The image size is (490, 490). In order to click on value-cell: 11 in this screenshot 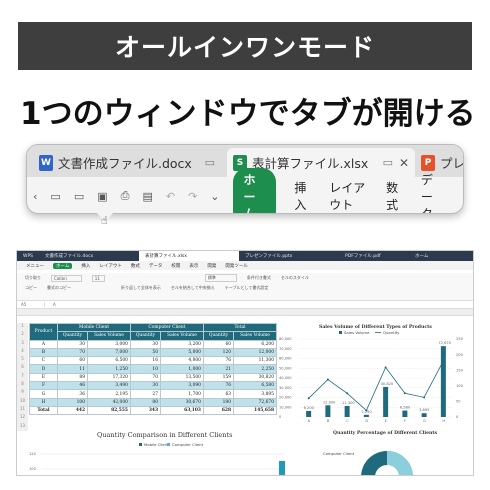, I will do `click(72, 369)`.